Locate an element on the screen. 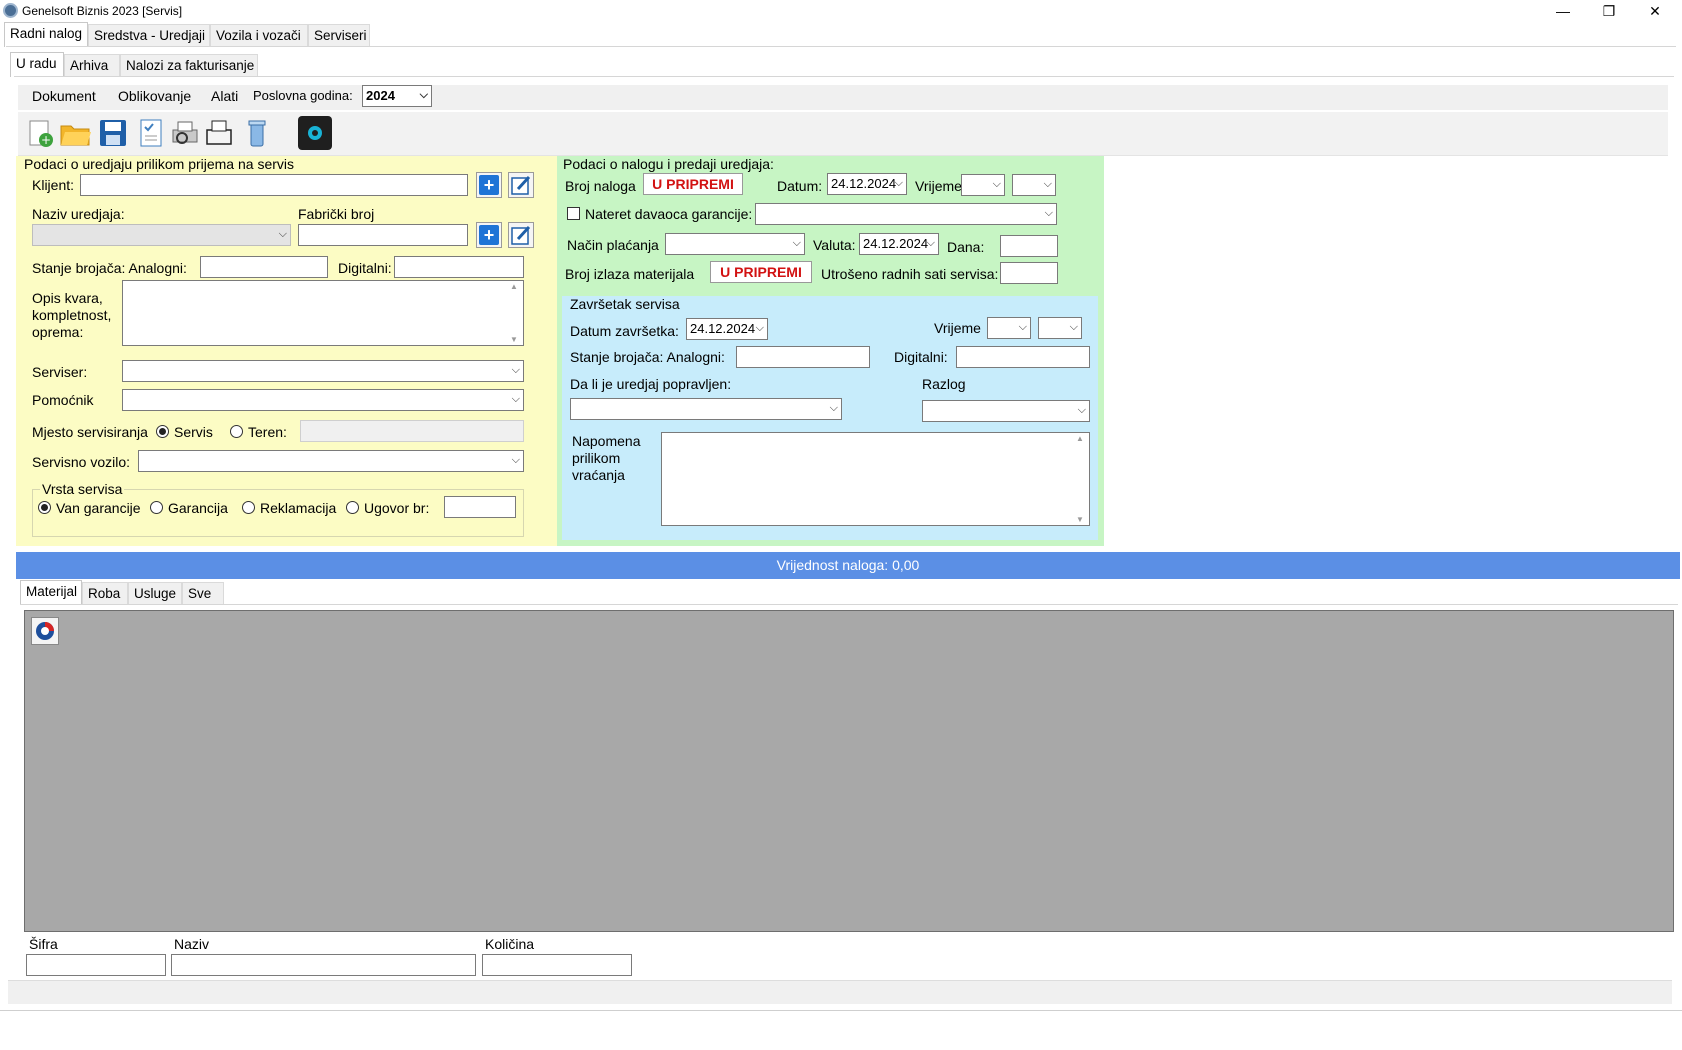 The image size is (1682, 1050). menu-dokument: Dokument is located at coordinates (64, 96).